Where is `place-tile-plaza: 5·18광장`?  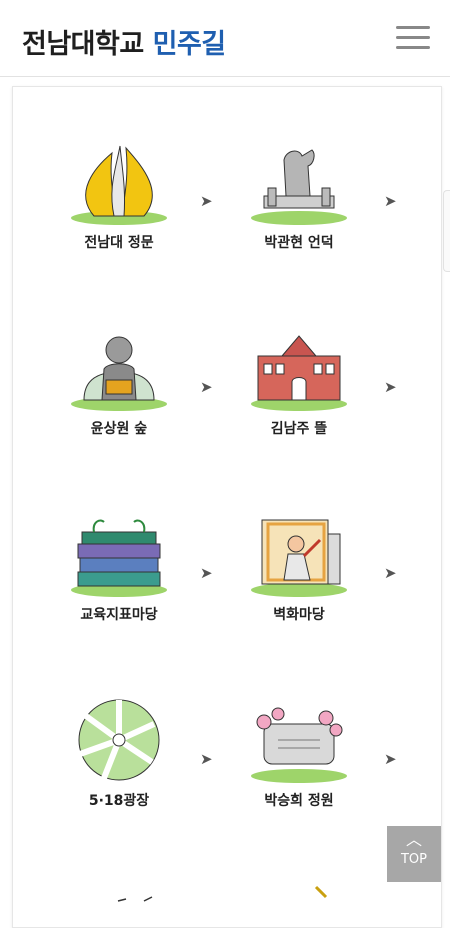
place-tile-plaza: 5·18광장 is located at coordinates (119, 753).